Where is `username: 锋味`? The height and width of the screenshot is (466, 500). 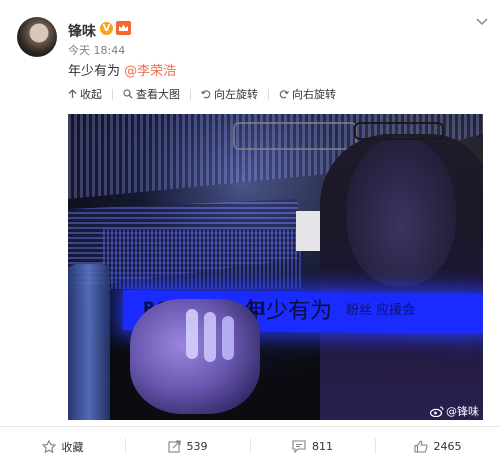 username: 锋味 is located at coordinates (82, 31).